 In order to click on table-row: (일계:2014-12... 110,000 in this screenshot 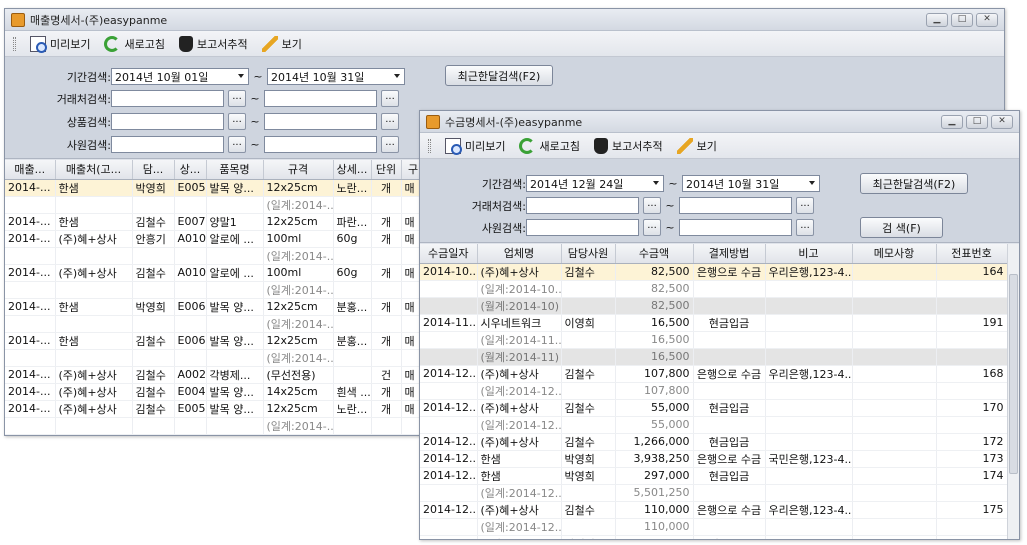, I will do `click(714, 527)`.